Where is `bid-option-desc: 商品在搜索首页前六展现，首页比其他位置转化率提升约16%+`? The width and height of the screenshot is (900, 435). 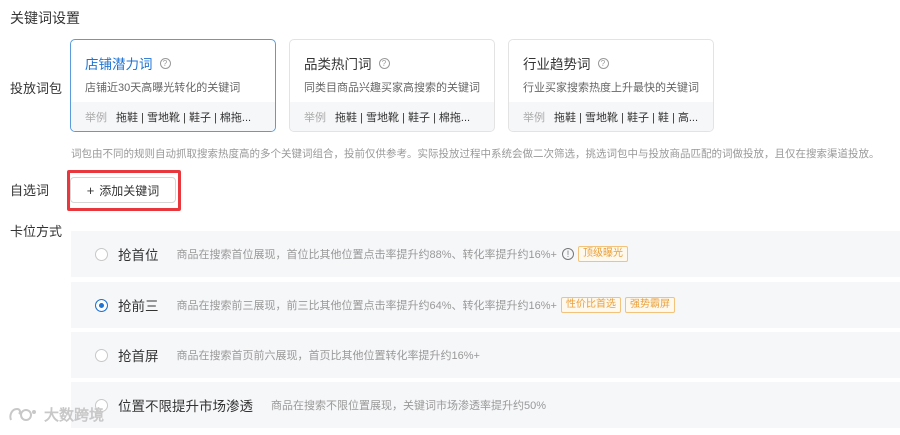 bid-option-desc: 商品在搜索首页前六展现，首页比其他位置转化率提升约16%+ is located at coordinates (328, 356).